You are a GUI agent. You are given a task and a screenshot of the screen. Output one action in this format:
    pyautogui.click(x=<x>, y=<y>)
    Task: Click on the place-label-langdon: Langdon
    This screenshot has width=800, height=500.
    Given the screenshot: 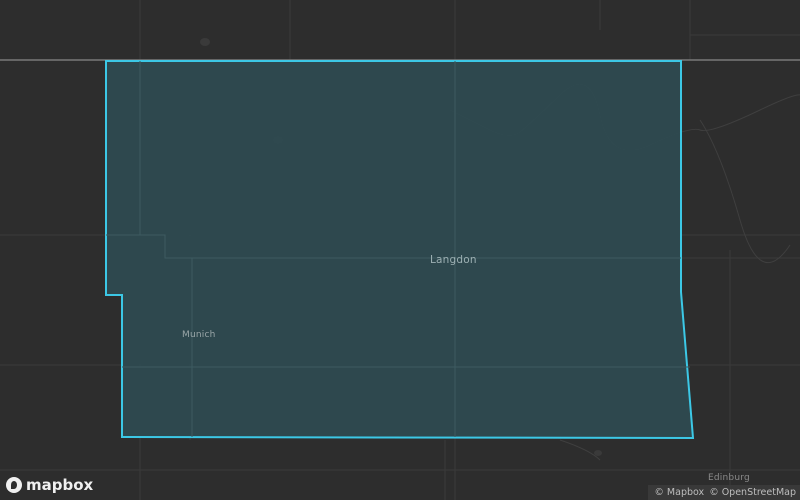 What is the action you would take?
    pyautogui.click(x=453, y=260)
    